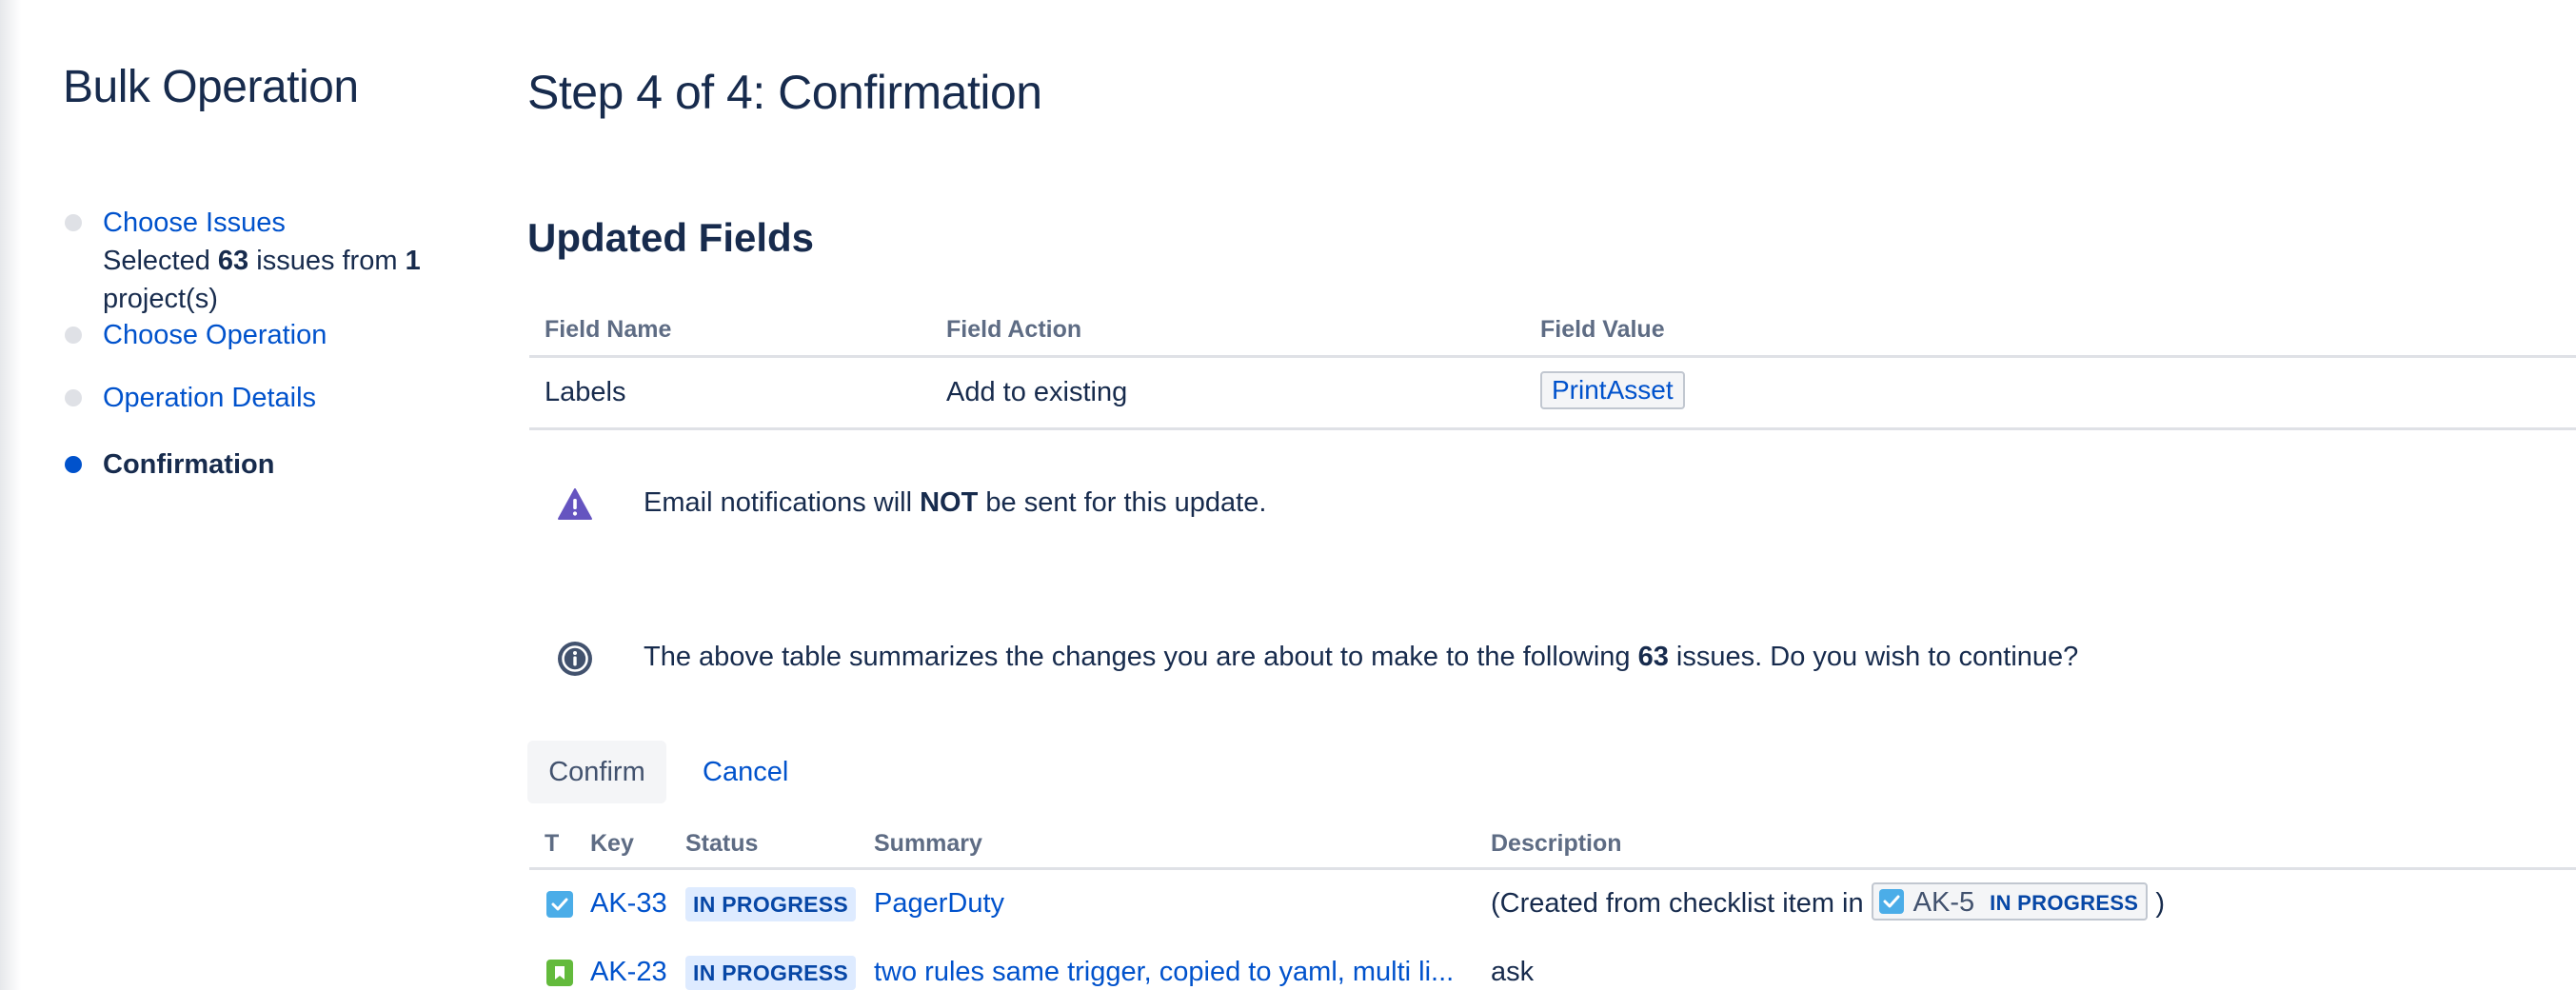 This screenshot has width=2576, height=990. What do you see at coordinates (559, 973) in the screenshot?
I see `story-type-icon` at bounding box center [559, 973].